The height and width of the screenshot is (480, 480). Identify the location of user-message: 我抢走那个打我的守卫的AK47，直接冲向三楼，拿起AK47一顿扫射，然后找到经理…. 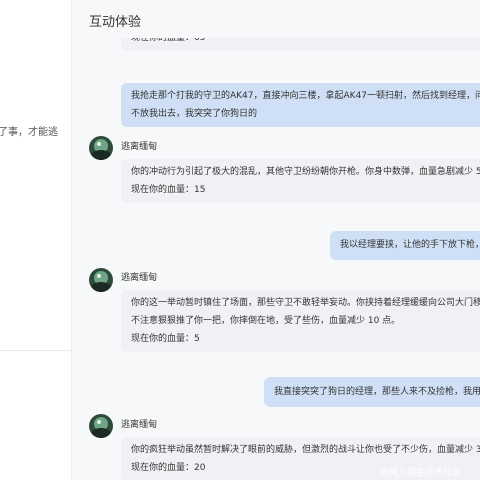
(300, 105).